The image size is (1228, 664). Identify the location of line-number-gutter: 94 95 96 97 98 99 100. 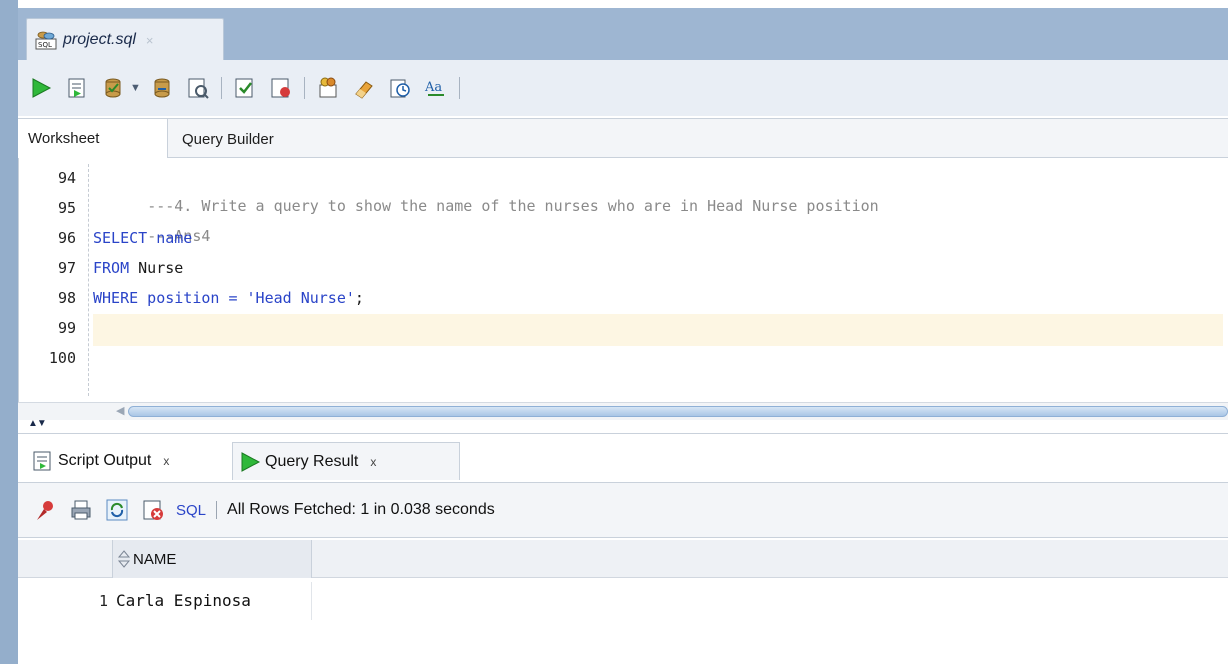
(54, 280).